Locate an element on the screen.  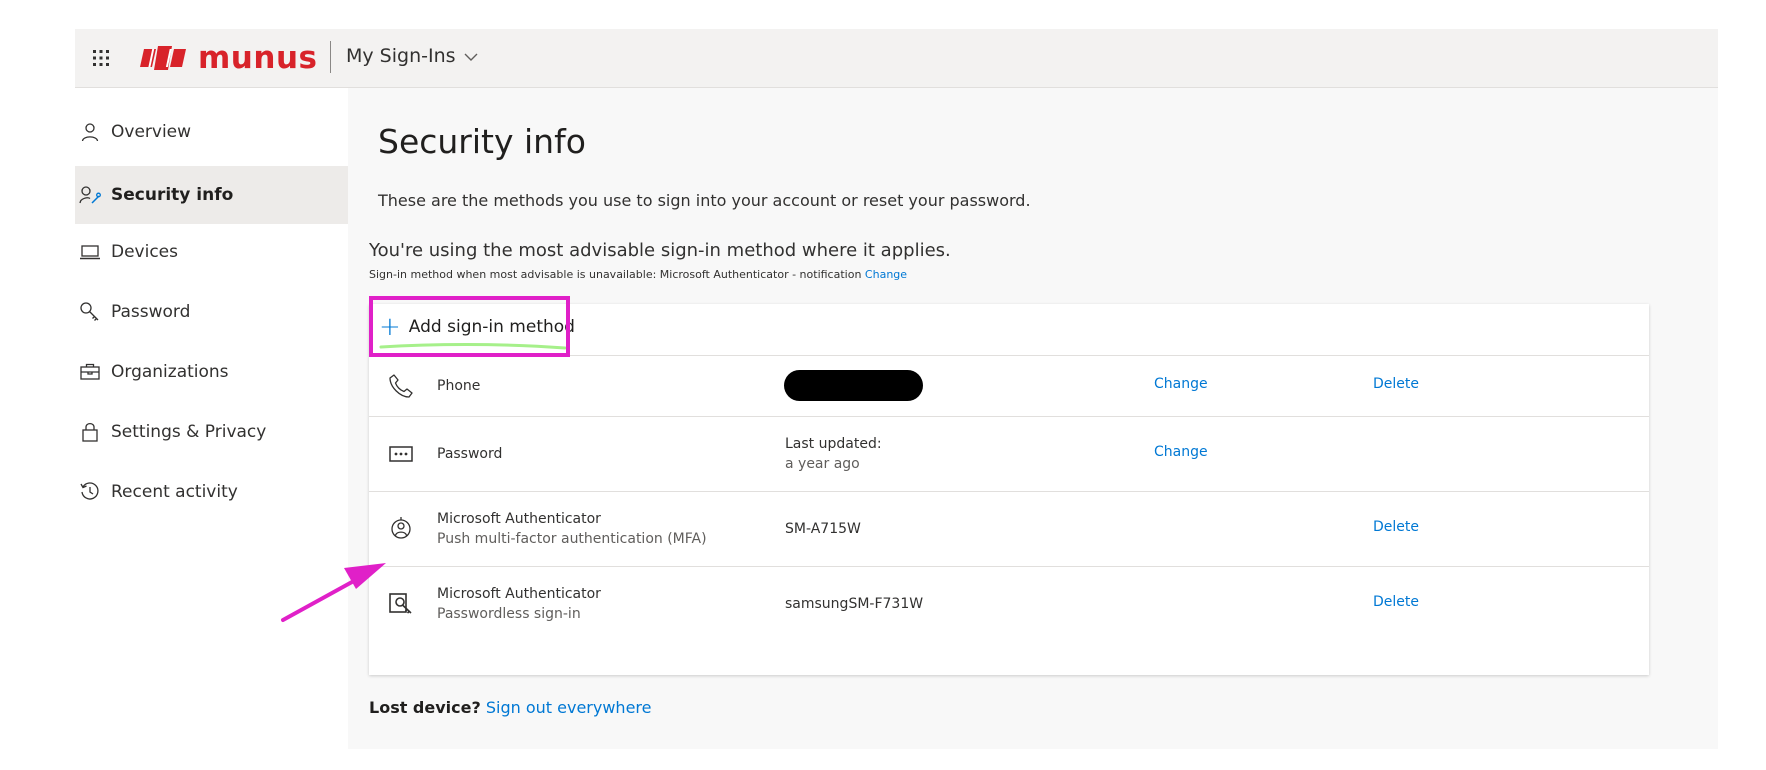
method-detail: Last updated: a year ago is located at coordinates (833, 454).